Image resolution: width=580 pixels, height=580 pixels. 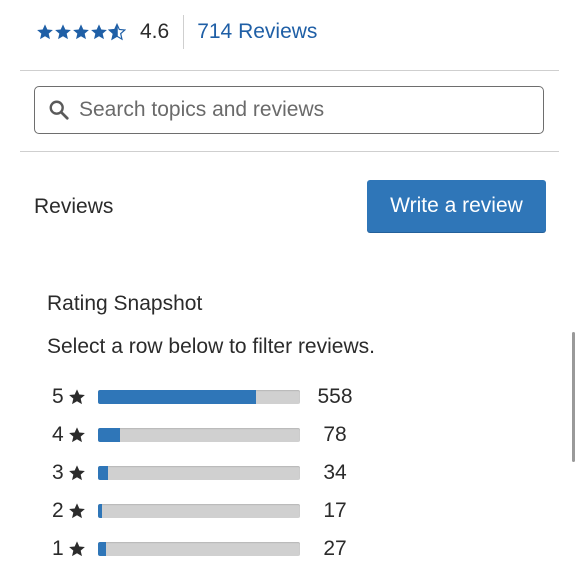 What do you see at coordinates (335, 396) in the screenshot?
I see `rating-count: 558` at bounding box center [335, 396].